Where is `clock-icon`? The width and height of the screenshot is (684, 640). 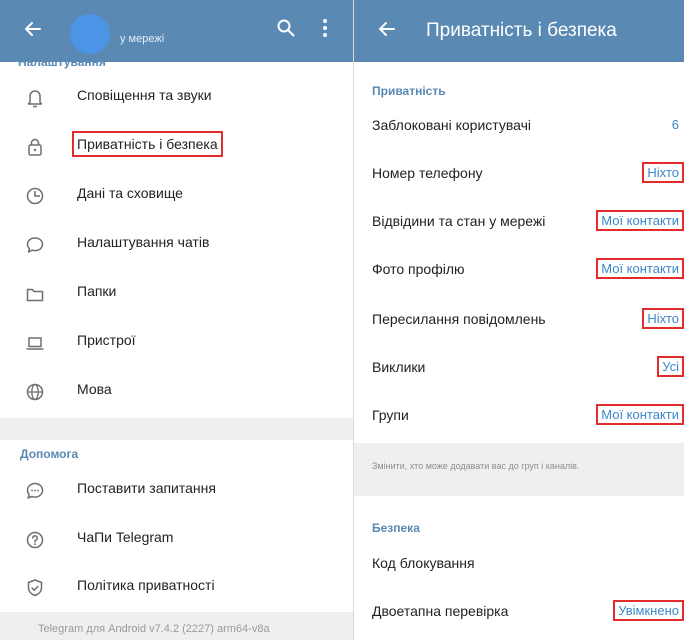 clock-icon is located at coordinates (35, 196).